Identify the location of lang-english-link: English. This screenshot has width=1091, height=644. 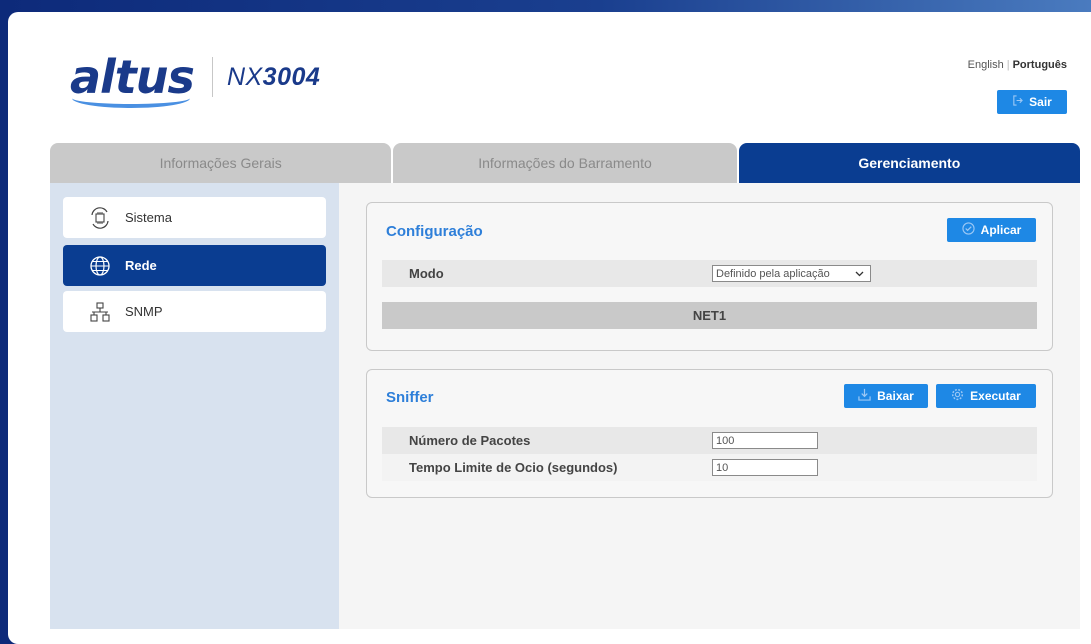
(986, 65).